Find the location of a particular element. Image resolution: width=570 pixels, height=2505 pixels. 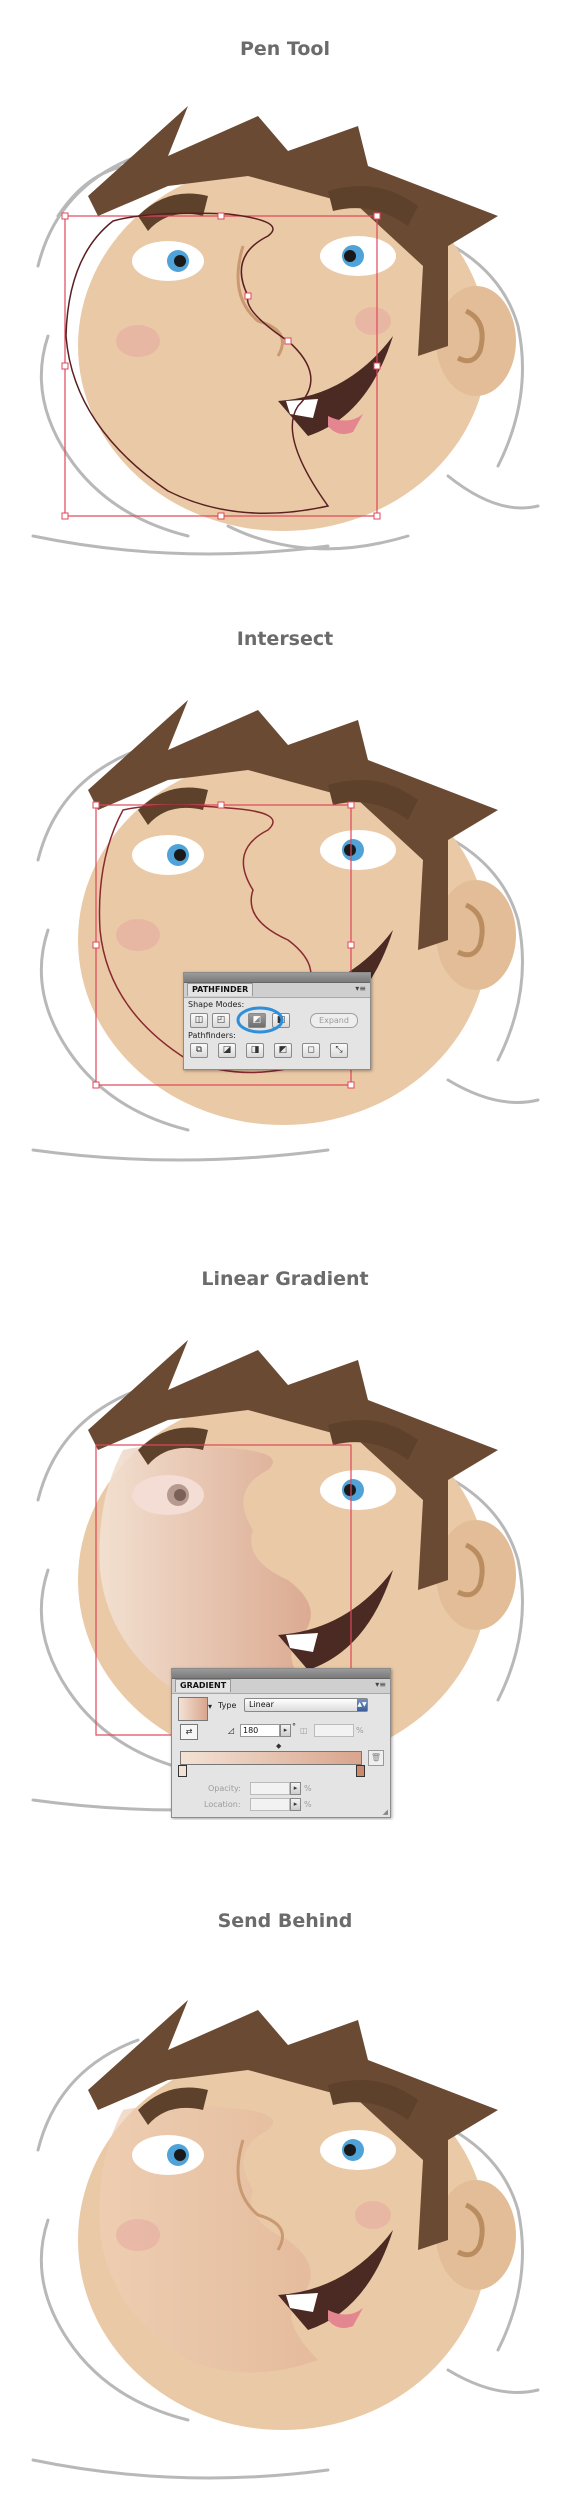

swatch-dropdown-icon: ▾ is located at coordinates (210, 1706).